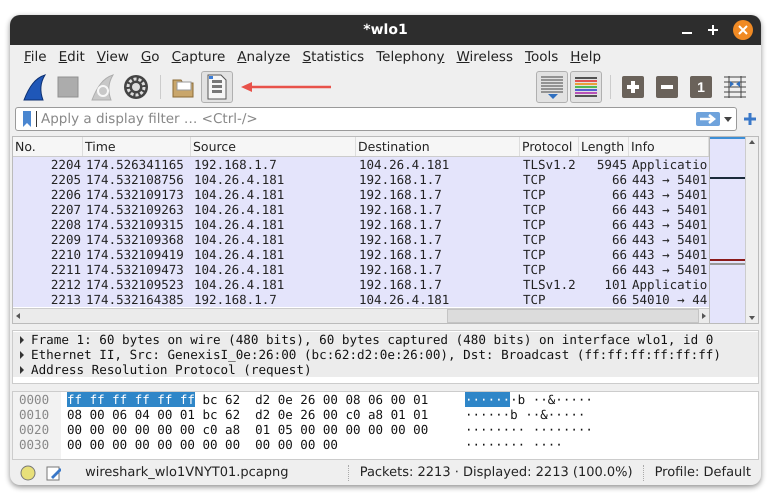  What do you see at coordinates (529, 429) in the screenshot?
I see `ascii-bytes: ········ ········` at bounding box center [529, 429].